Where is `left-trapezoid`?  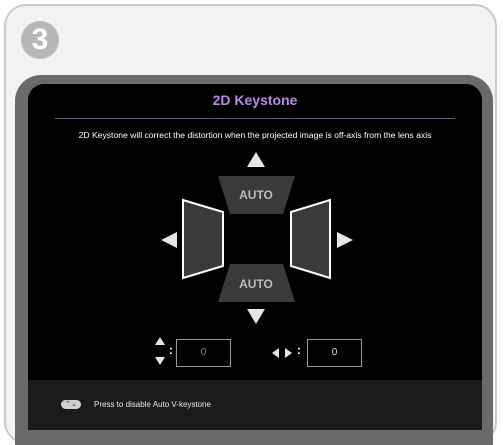 left-trapezoid is located at coordinates (203, 239).